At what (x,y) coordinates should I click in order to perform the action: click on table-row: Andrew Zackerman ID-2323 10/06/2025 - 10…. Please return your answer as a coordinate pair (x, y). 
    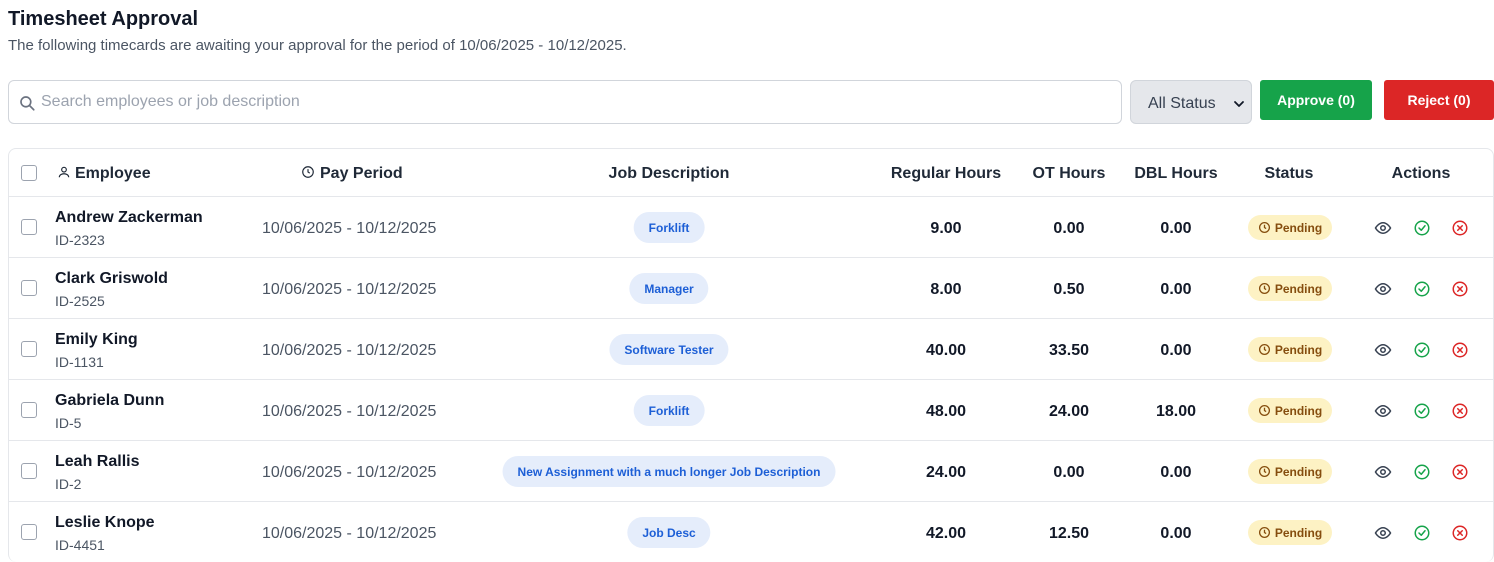
    Looking at the image, I should click on (751, 227).